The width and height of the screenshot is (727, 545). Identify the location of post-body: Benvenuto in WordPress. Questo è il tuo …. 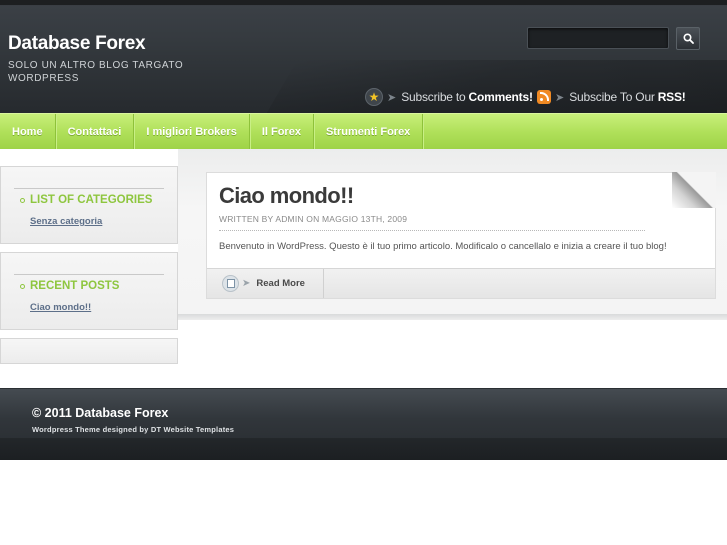
(443, 246).